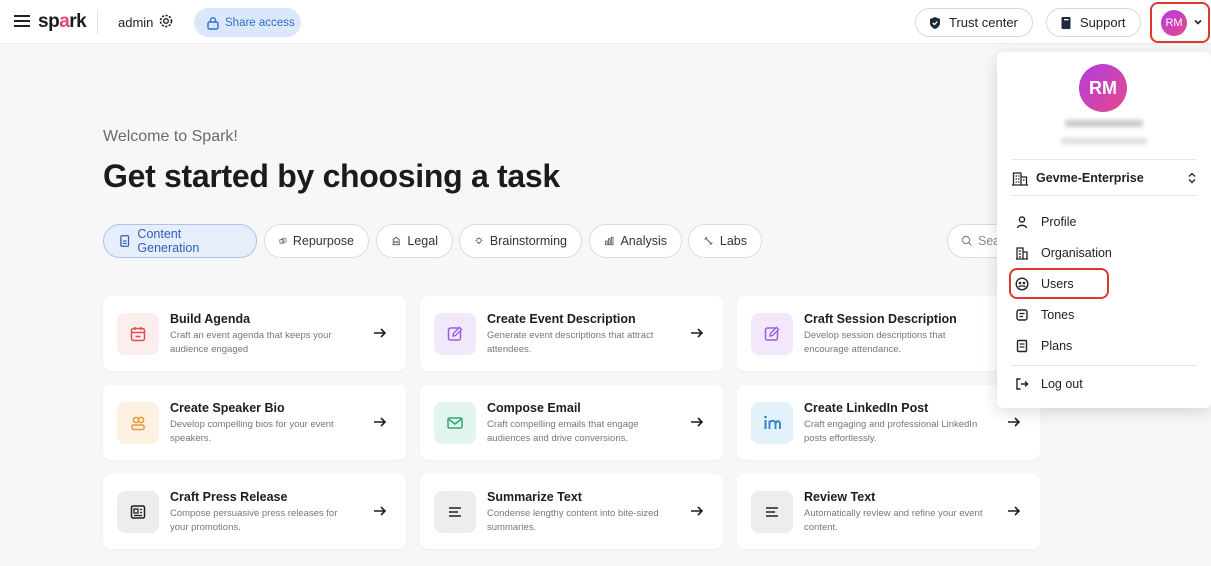 This screenshot has height=566, width=1211. I want to click on tab-label: Legal, so click(422, 241).